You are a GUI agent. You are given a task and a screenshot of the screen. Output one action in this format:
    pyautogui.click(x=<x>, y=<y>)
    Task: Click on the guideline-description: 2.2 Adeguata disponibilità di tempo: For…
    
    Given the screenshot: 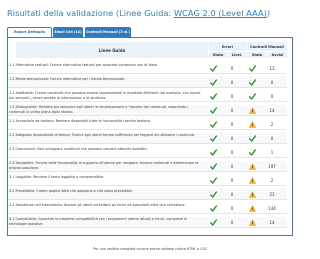 What is the action you would take?
    pyautogui.click(x=102, y=135)
    